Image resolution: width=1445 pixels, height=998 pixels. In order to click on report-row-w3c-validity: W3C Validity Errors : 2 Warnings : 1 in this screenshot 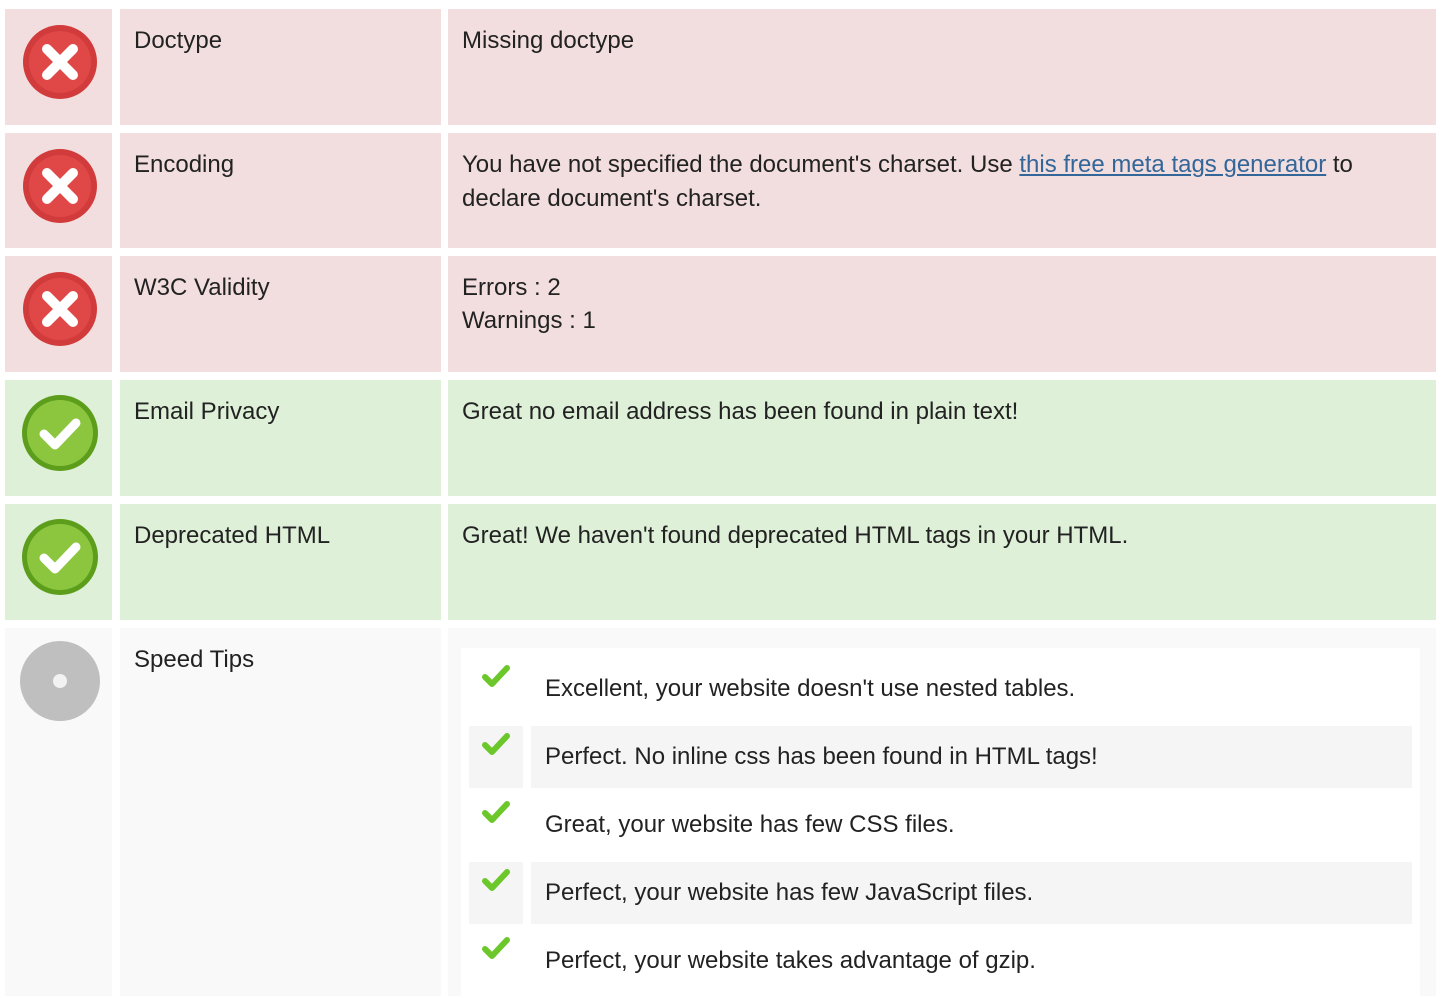, I will do `click(722, 314)`.